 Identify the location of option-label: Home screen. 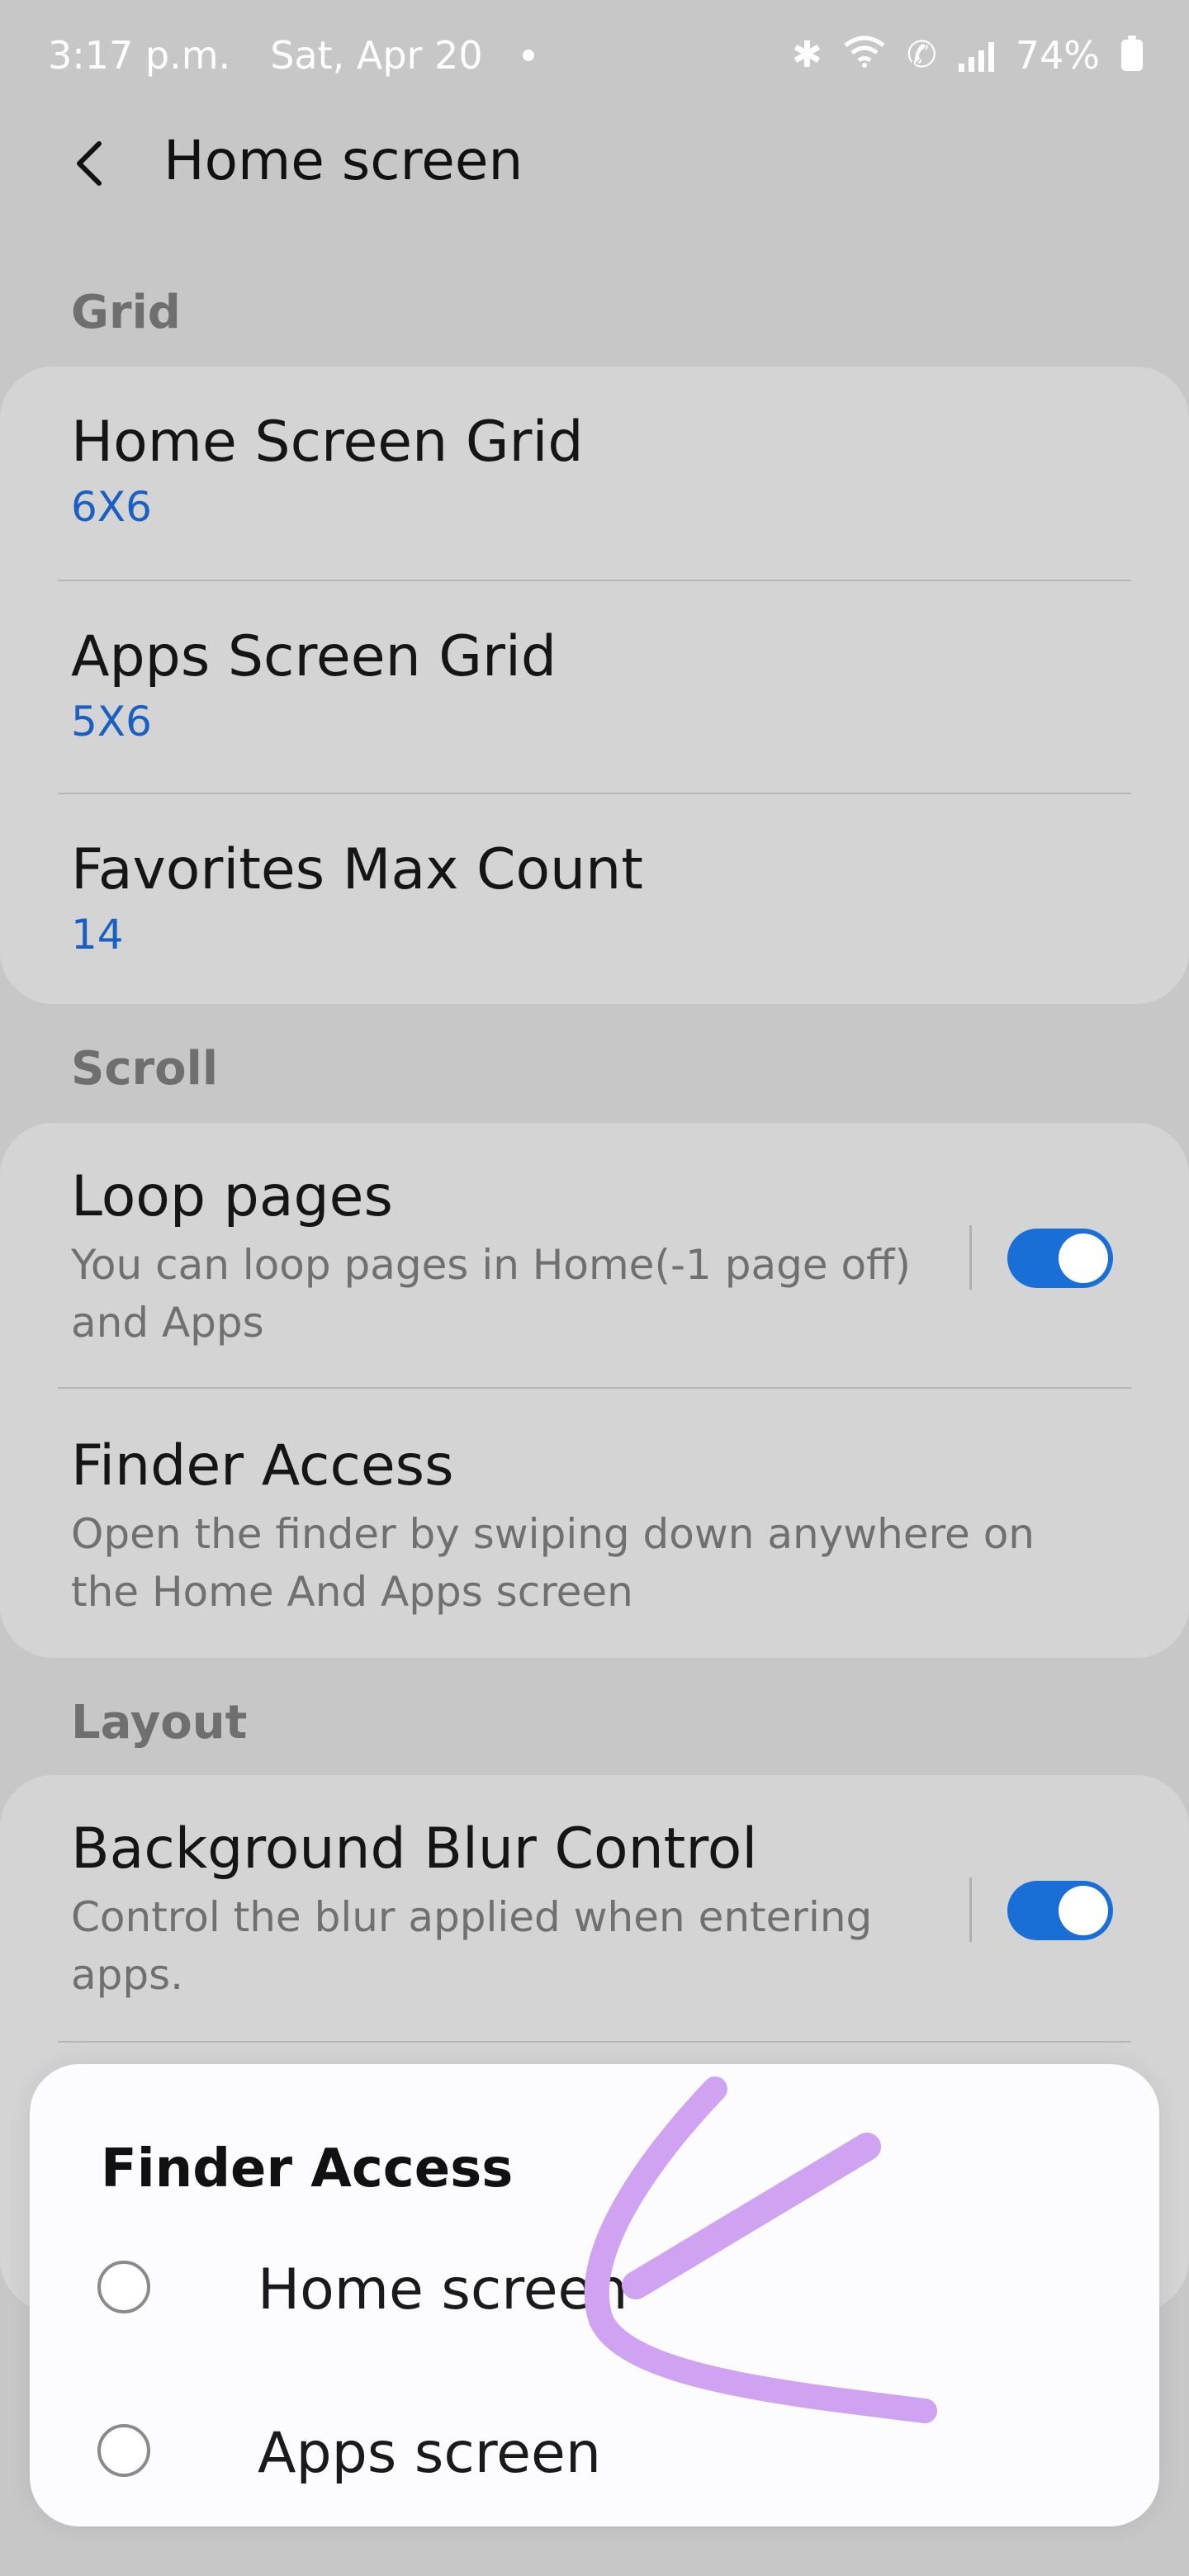
(443, 2290).